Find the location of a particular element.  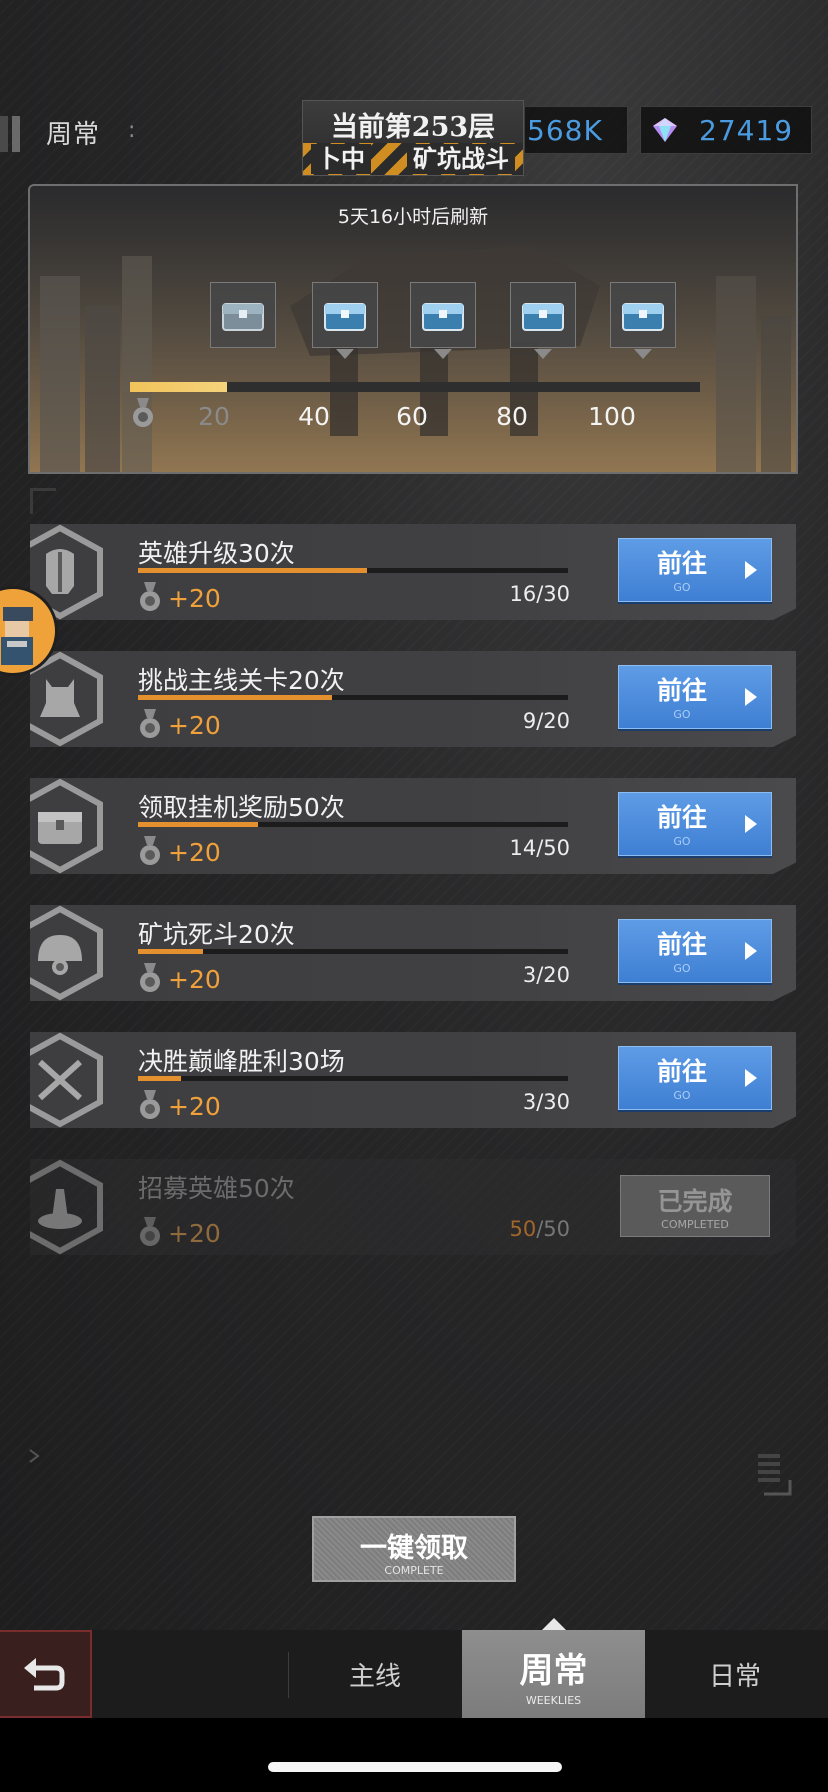

refresh-timer: 5天16小时后刷新 is located at coordinates (413, 217).